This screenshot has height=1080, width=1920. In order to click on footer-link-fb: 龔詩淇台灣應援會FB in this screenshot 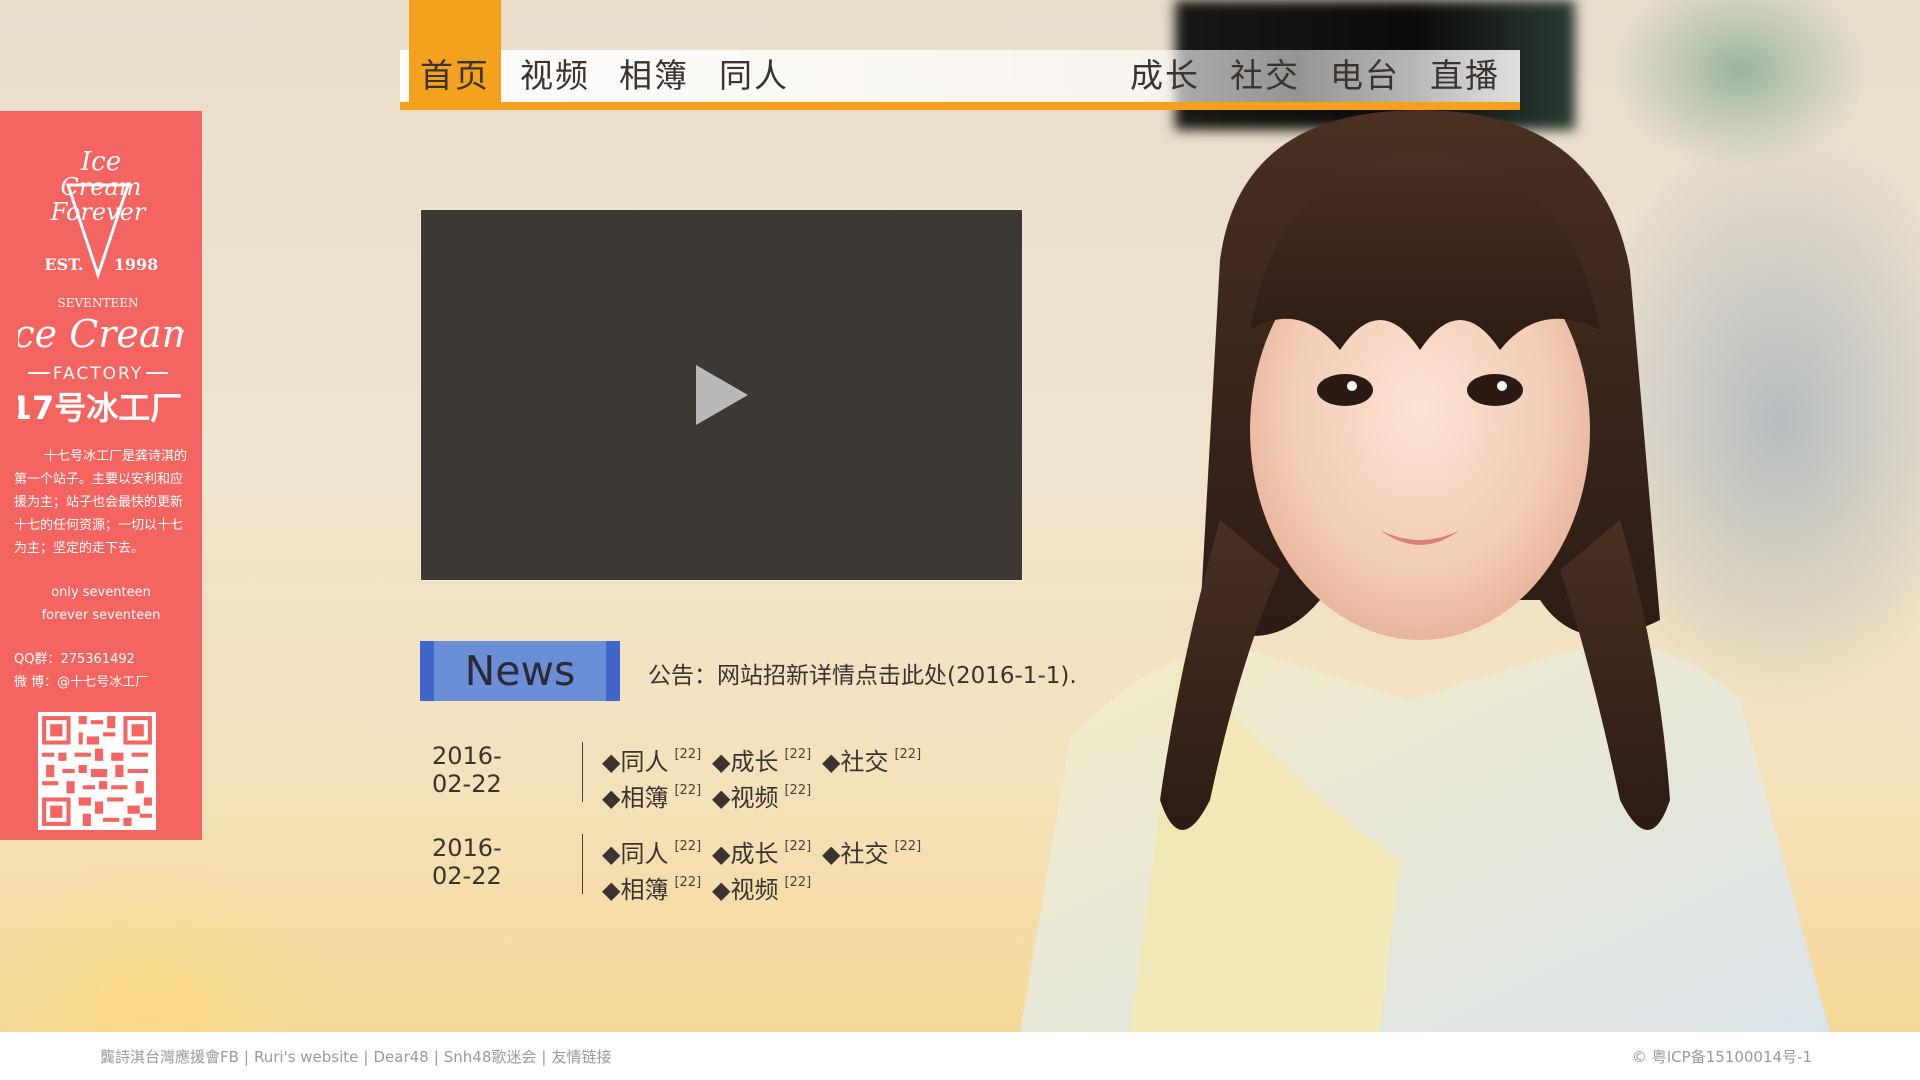, I will do `click(169, 1057)`.